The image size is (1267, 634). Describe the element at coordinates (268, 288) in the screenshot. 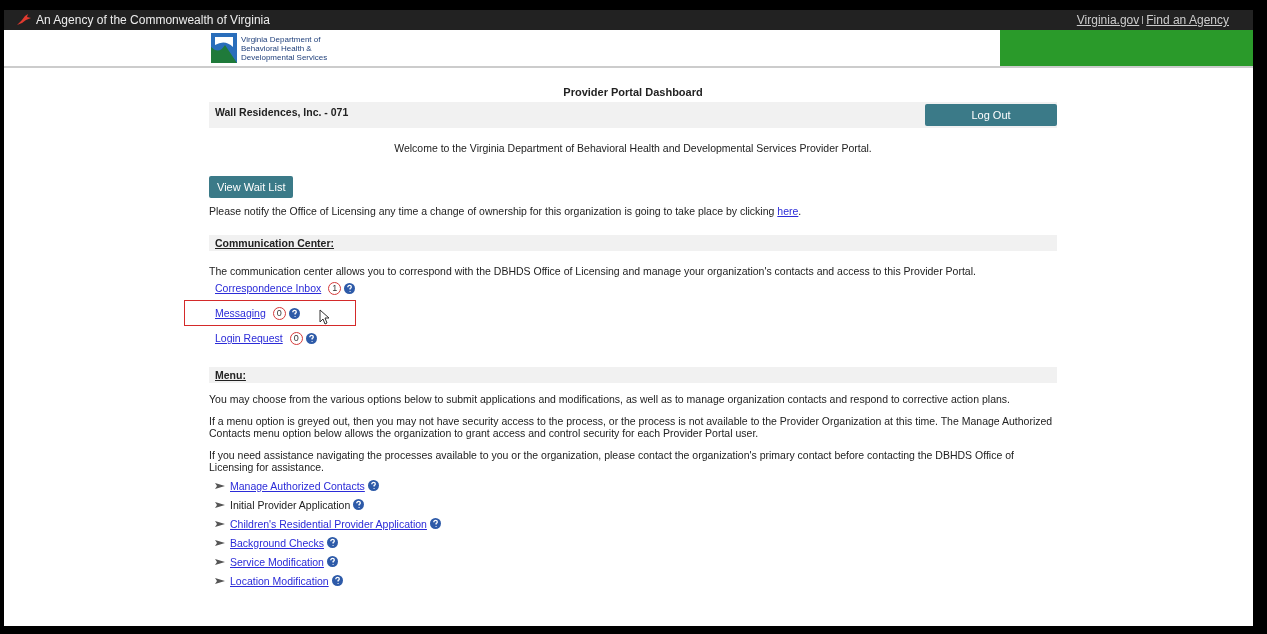

I see `communication-link: Correspondence Inbox` at that location.